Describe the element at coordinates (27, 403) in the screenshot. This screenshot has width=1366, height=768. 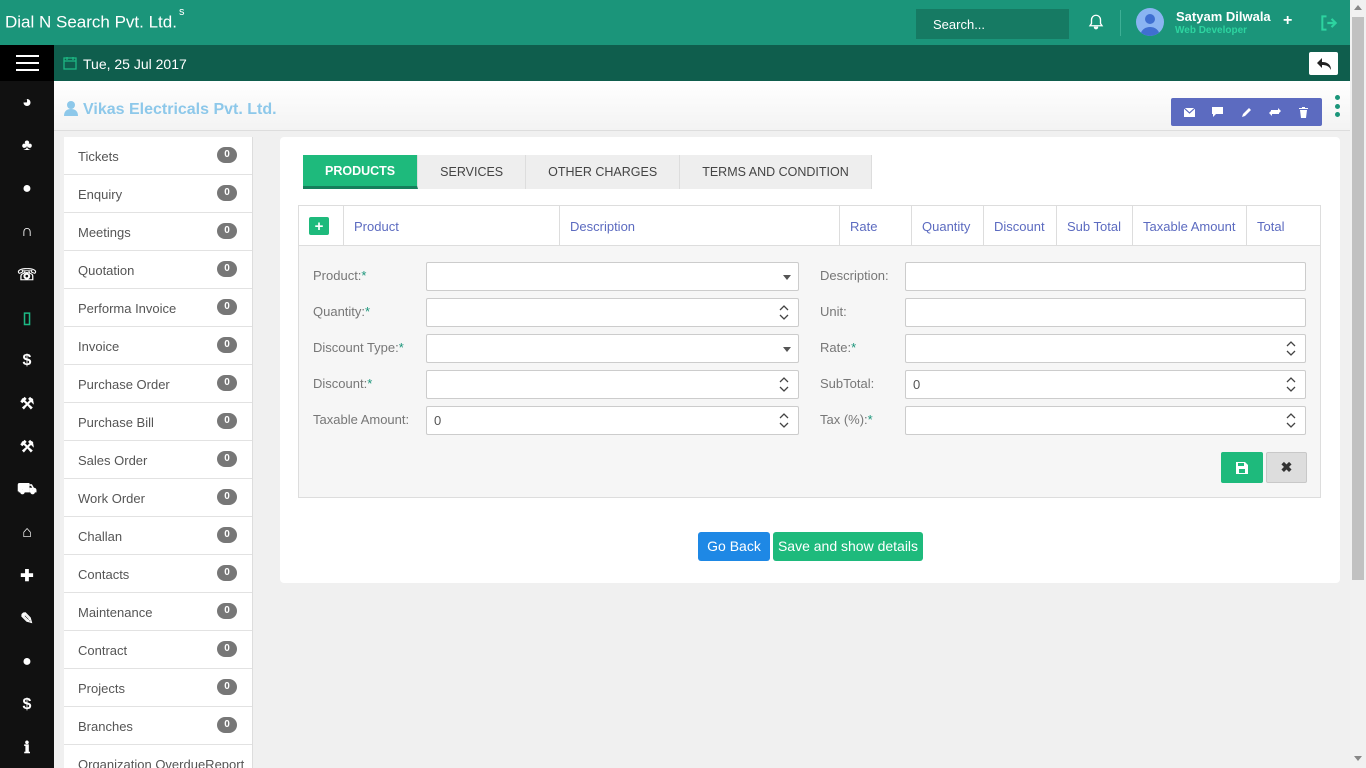
I see `gavel-icon: ⚒` at that location.